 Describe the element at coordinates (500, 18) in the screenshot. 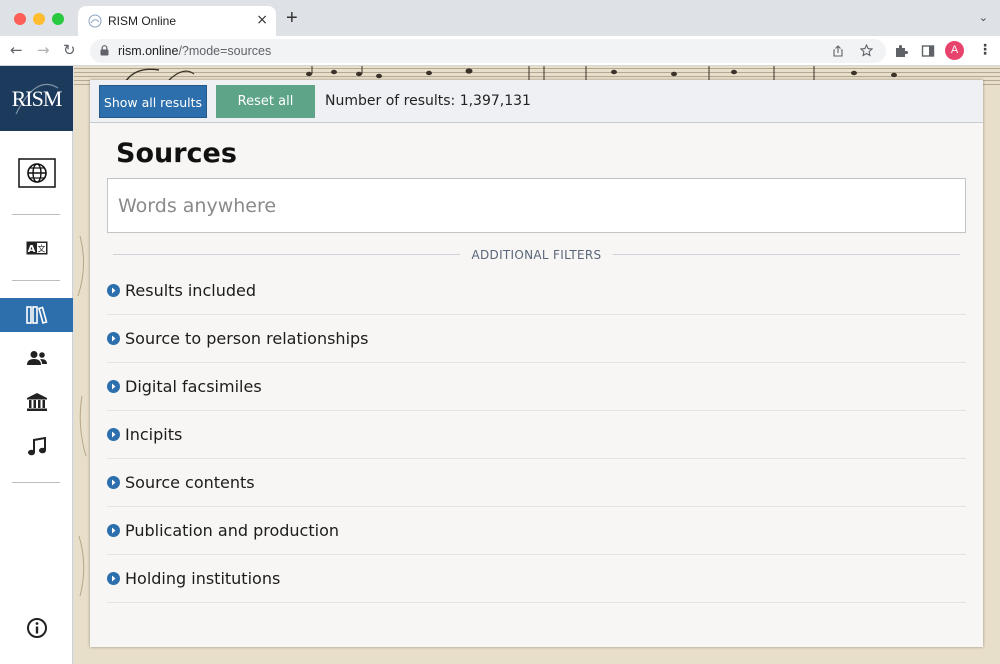

I see `browser-tab-bar: RISM Online × + ⌄` at that location.